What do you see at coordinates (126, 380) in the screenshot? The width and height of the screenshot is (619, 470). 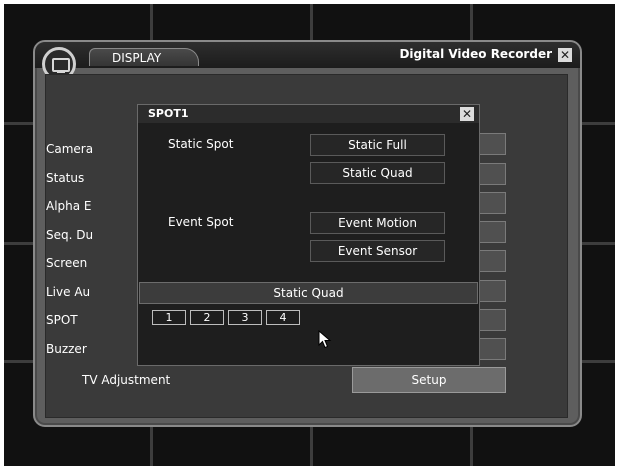 I see `menu-label-tv-adjustment: TV Adjustment` at bounding box center [126, 380].